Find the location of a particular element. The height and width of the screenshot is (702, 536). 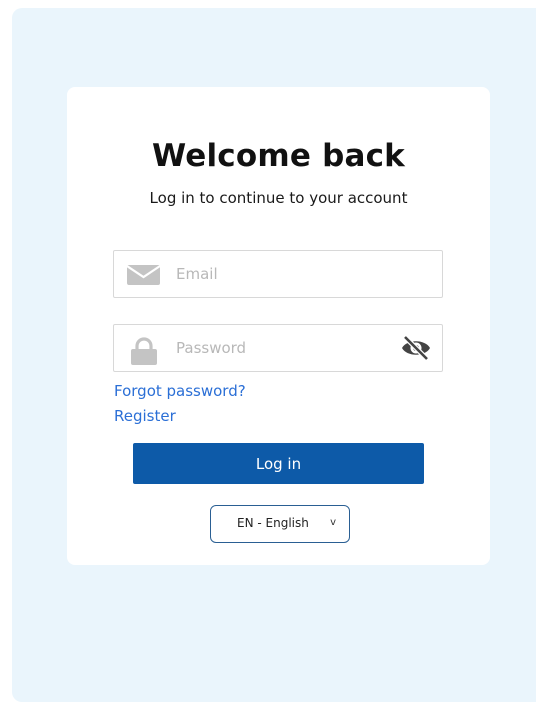

chevron-down-icon: v is located at coordinates (333, 522).